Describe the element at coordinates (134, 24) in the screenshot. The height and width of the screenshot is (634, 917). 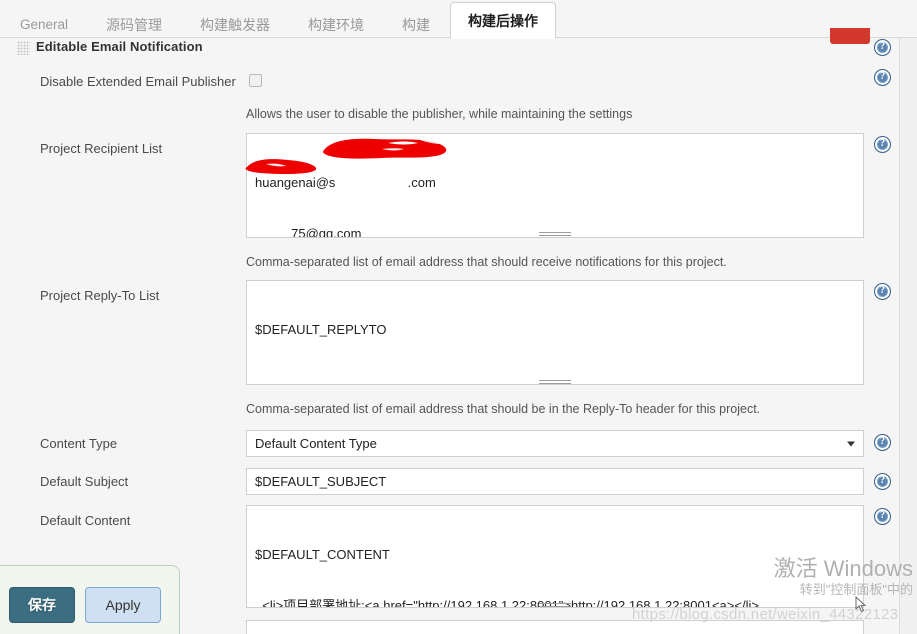
I see `tab-2: 源码管理` at that location.